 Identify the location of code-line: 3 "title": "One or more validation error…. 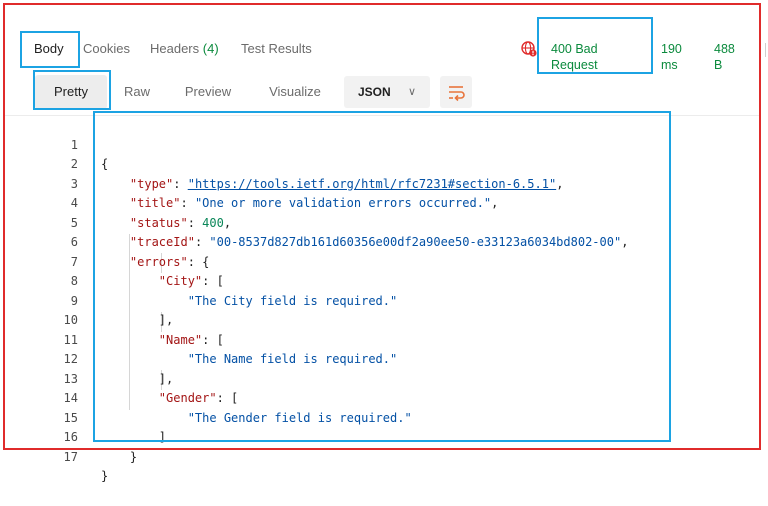
(382, 183).